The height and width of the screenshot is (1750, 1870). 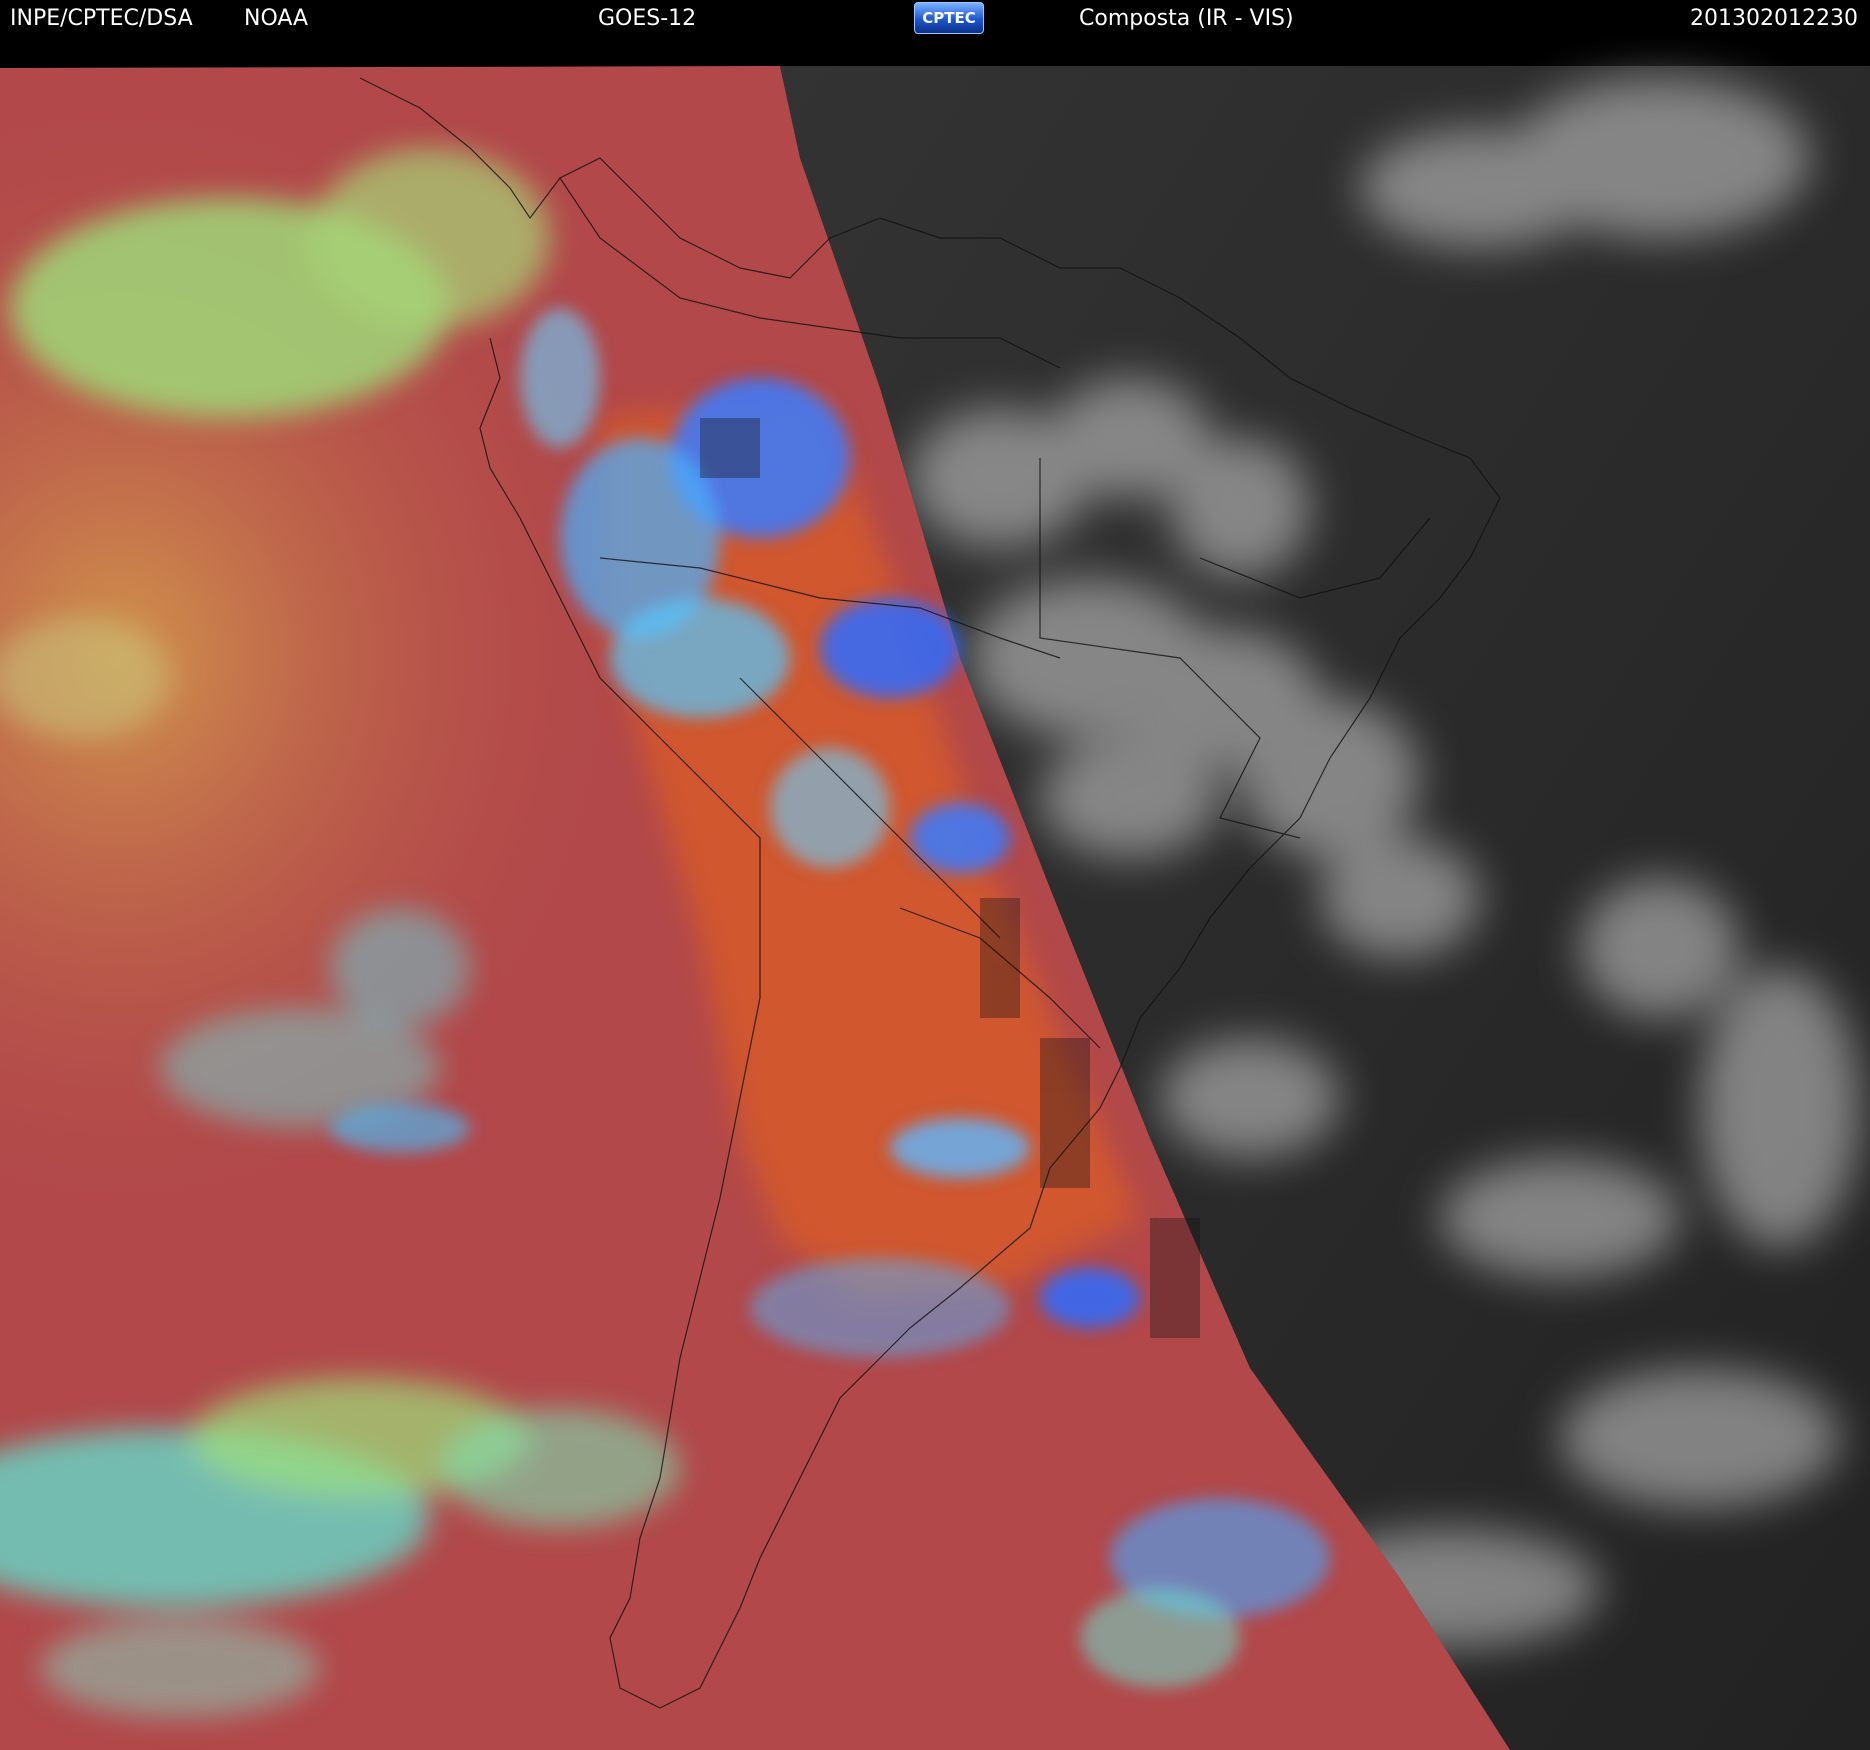 What do you see at coordinates (949, 18) in the screenshot?
I see `cptec-logo: CPTEC` at bounding box center [949, 18].